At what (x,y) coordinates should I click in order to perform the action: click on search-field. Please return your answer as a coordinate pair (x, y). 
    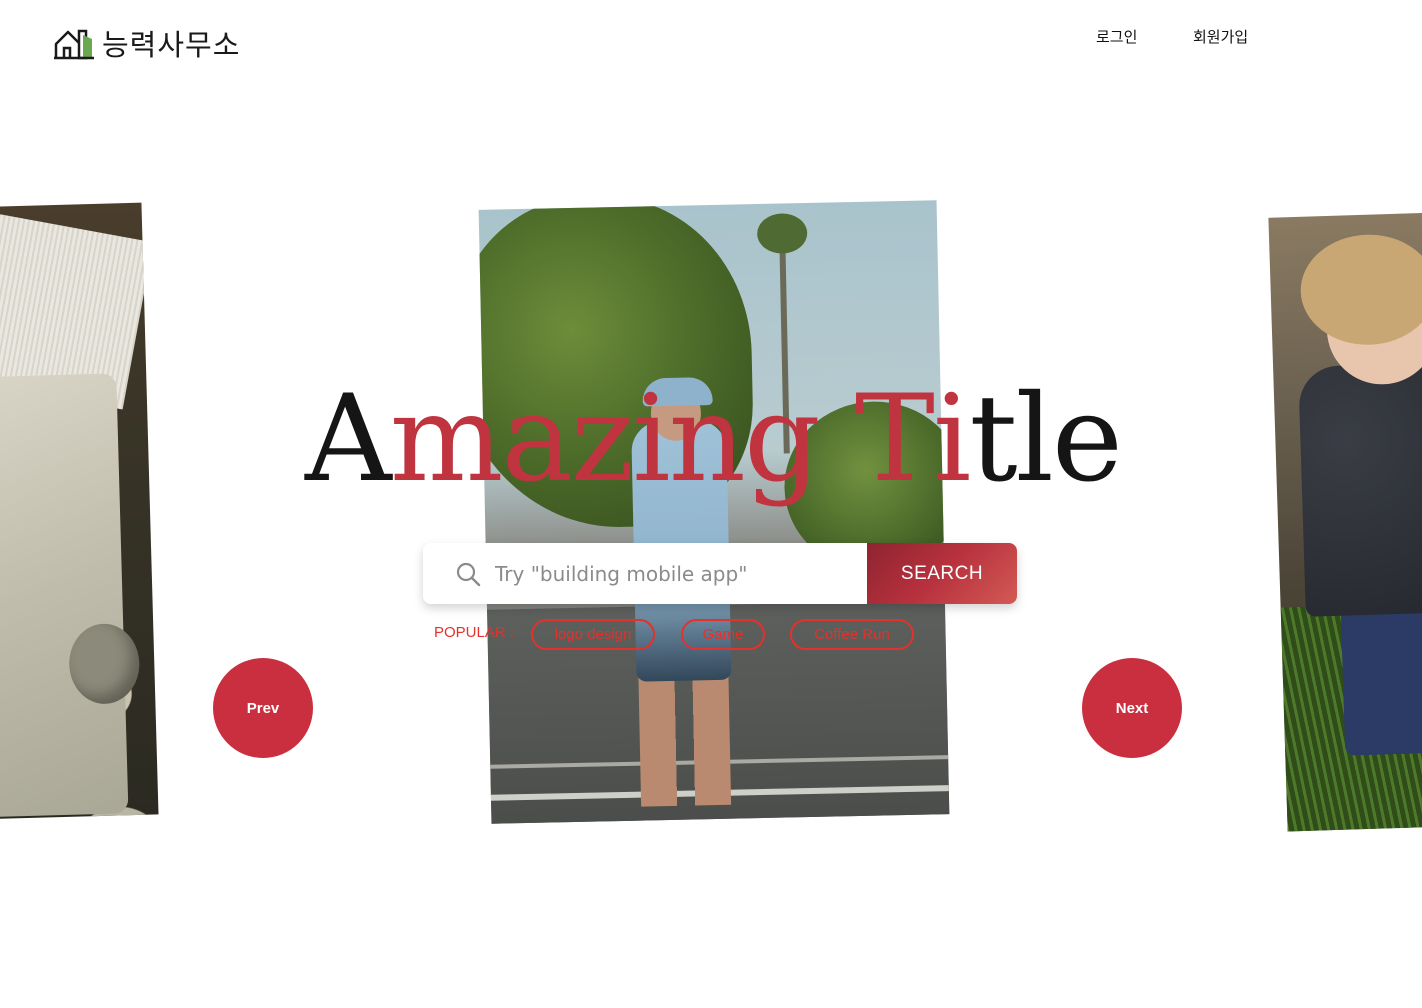
    Looking at the image, I should click on (645, 573).